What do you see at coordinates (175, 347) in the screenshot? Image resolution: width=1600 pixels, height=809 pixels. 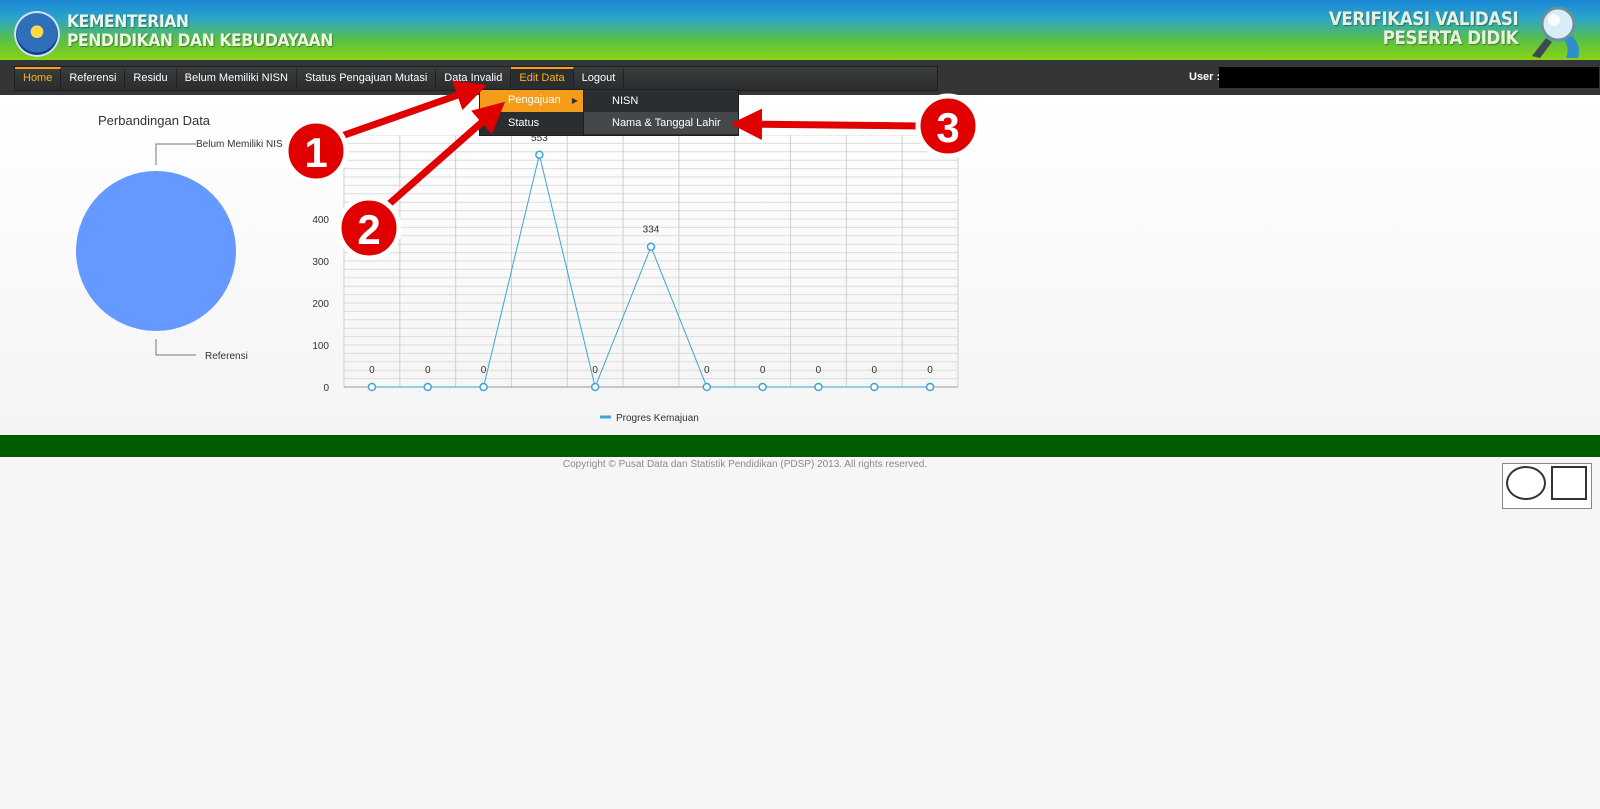 I see `pie-label-line-bottom` at bounding box center [175, 347].